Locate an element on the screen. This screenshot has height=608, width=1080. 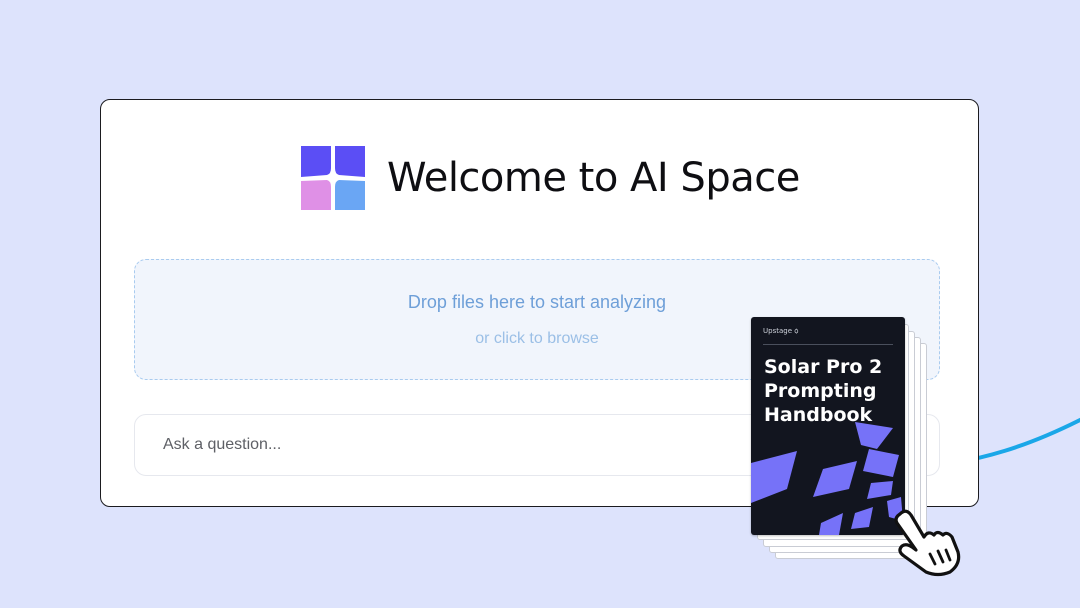
welcome-header: Welcome to AI Space is located at coordinates (550, 178).